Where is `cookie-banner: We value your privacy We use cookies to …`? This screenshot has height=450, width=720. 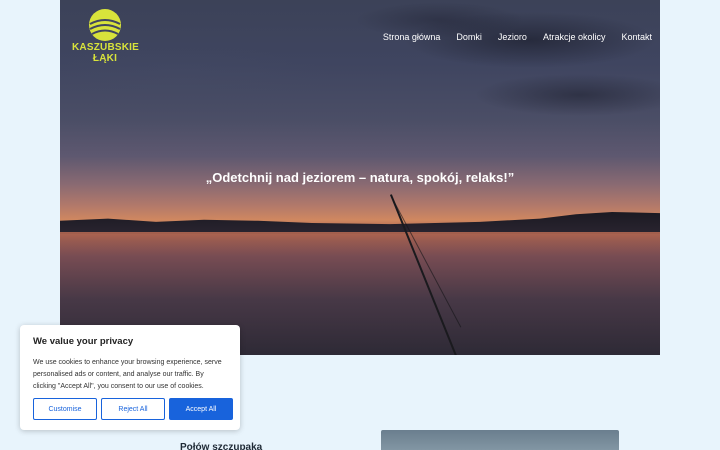
cookie-banner: We value your privacy We use cookies to … is located at coordinates (130, 377).